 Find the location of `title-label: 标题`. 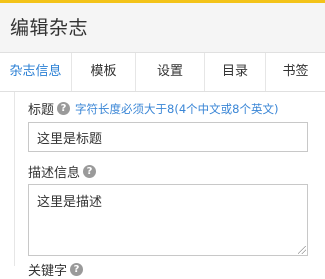

title-label: 标题 is located at coordinates (41, 110).